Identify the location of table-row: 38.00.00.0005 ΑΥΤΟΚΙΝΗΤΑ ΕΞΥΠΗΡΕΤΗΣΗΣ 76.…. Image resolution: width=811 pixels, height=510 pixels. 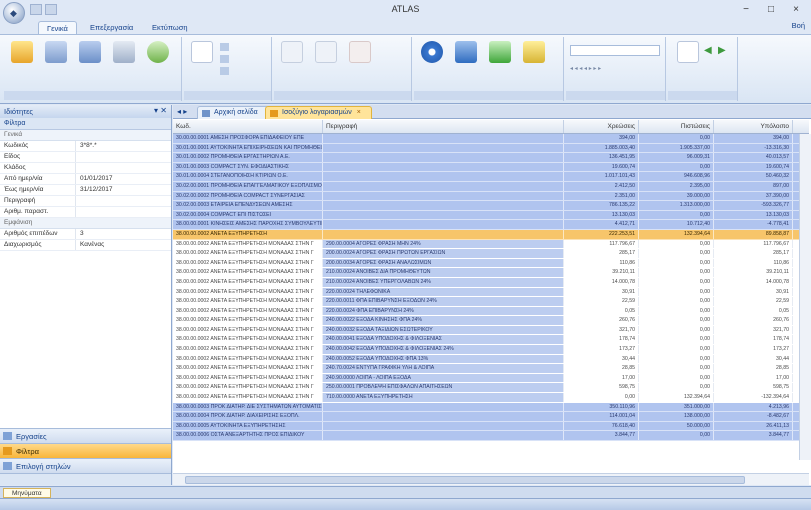
(491, 426).